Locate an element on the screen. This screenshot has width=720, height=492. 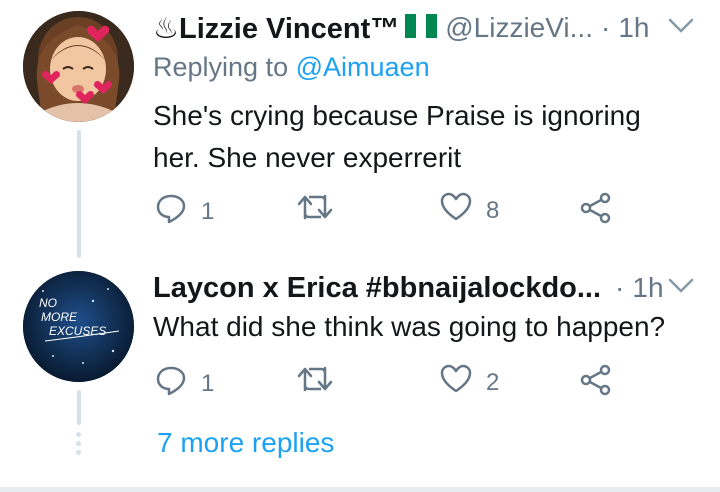
avatar-text-more: MORE is located at coordinates (59, 317).